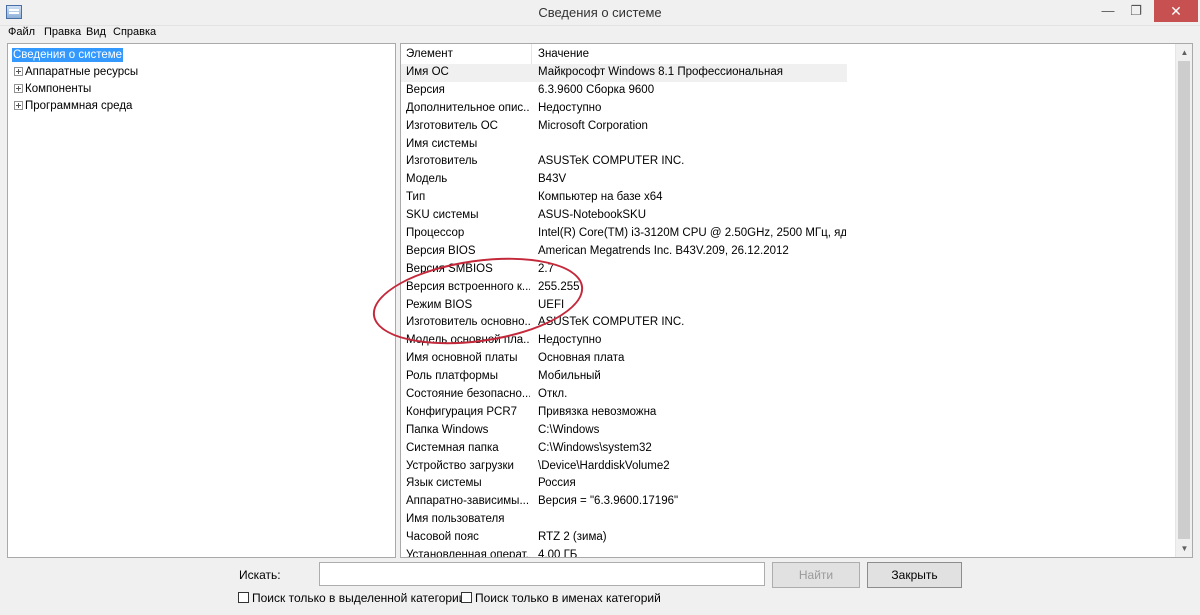  What do you see at coordinates (597, 411) in the screenshot?
I see `row-value-cell: Привязка невозможна` at bounding box center [597, 411].